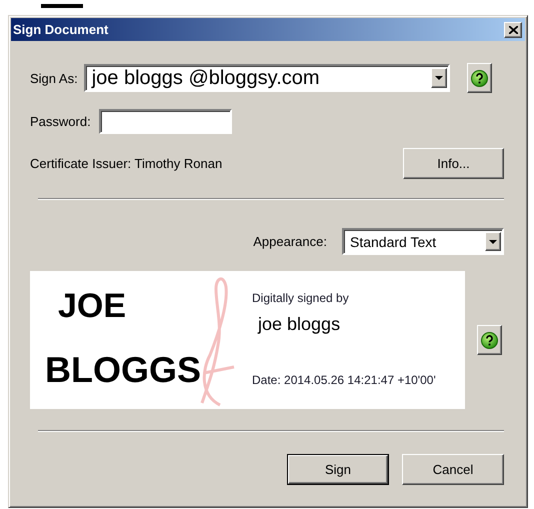 Image resolution: width=534 pixels, height=509 pixels. I want to click on appearance-dropdown: Standard Text, so click(423, 241).